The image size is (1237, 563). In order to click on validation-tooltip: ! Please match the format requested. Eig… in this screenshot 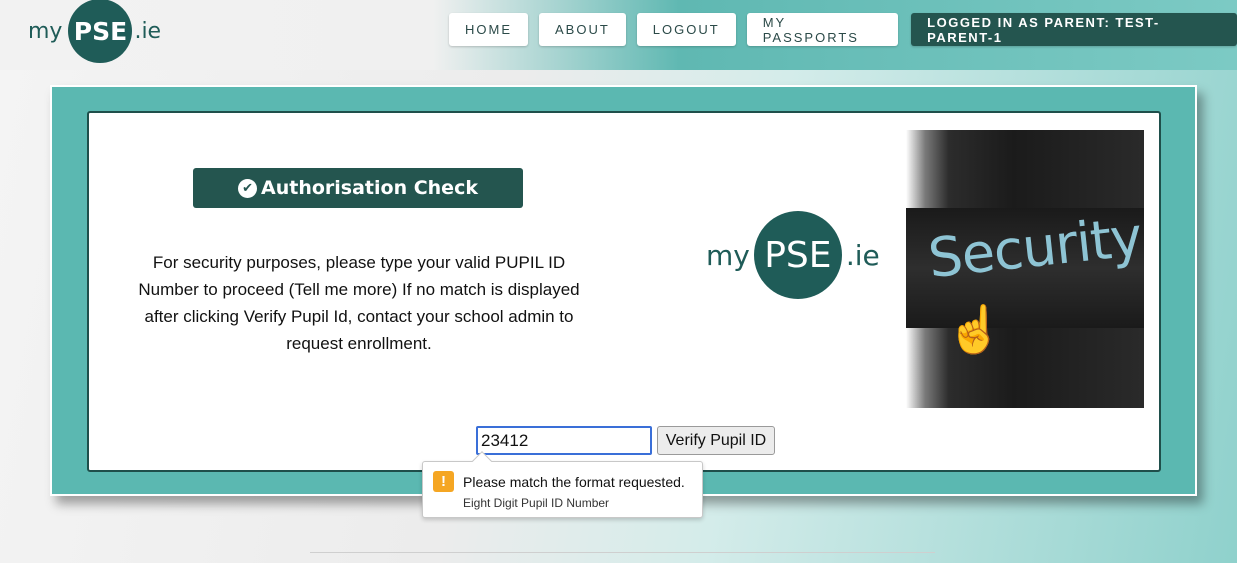, I will do `click(562, 489)`.